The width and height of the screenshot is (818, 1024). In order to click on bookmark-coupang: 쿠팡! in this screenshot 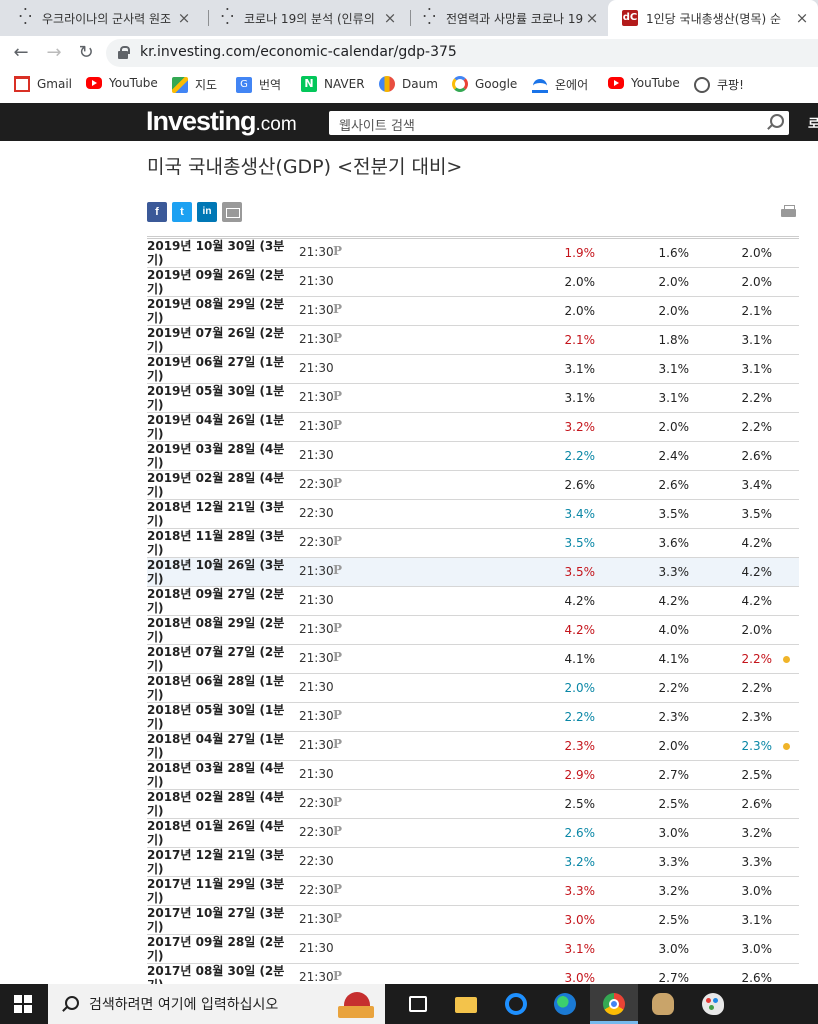, I will do `click(719, 84)`.